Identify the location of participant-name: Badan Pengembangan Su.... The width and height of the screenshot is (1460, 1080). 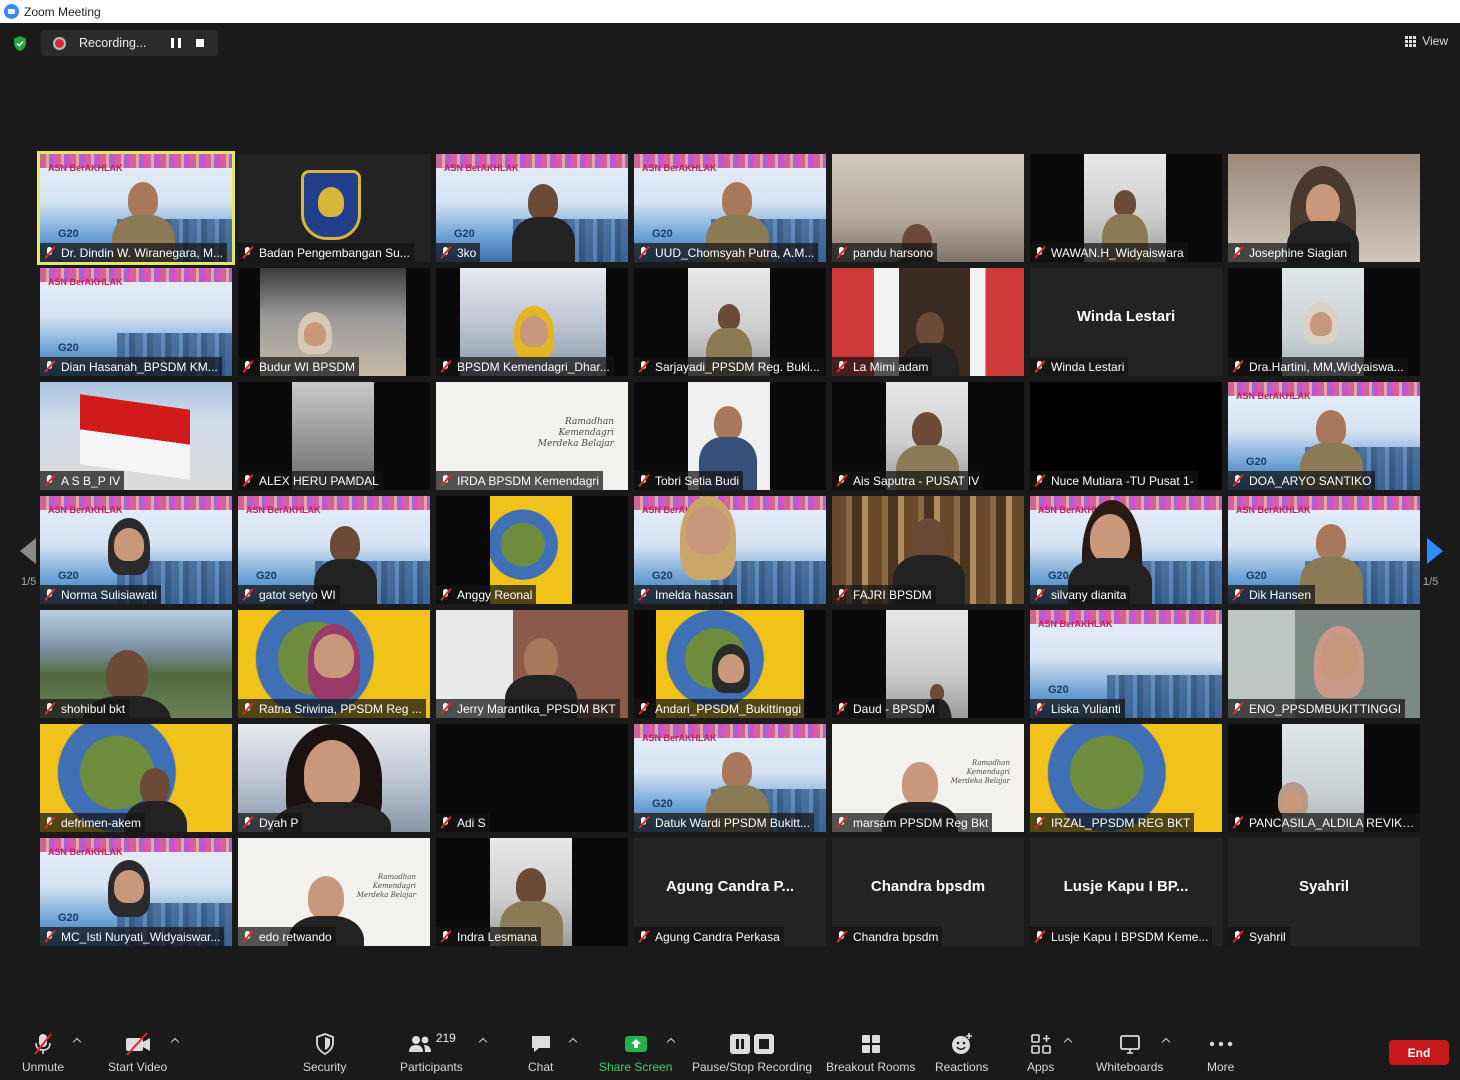
(334, 252).